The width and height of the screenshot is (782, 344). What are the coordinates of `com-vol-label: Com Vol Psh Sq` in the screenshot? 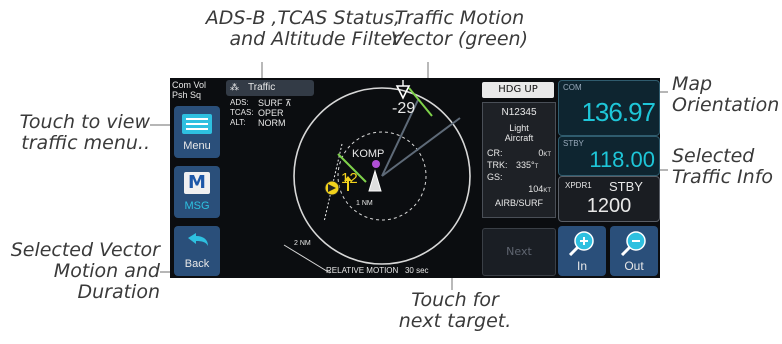 It's located at (189, 90).